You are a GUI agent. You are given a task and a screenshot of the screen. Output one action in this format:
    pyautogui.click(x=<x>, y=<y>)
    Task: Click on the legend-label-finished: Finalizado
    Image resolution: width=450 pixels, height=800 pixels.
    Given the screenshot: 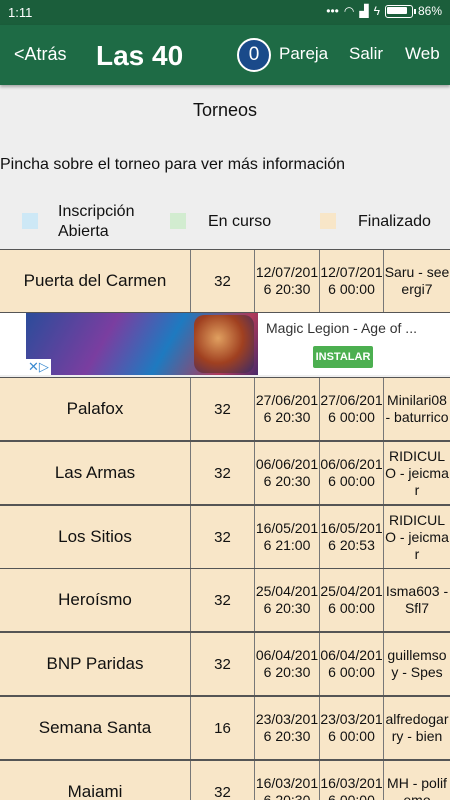 What is the action you would take?
    pyautogui.click(x=394, y=221)
    